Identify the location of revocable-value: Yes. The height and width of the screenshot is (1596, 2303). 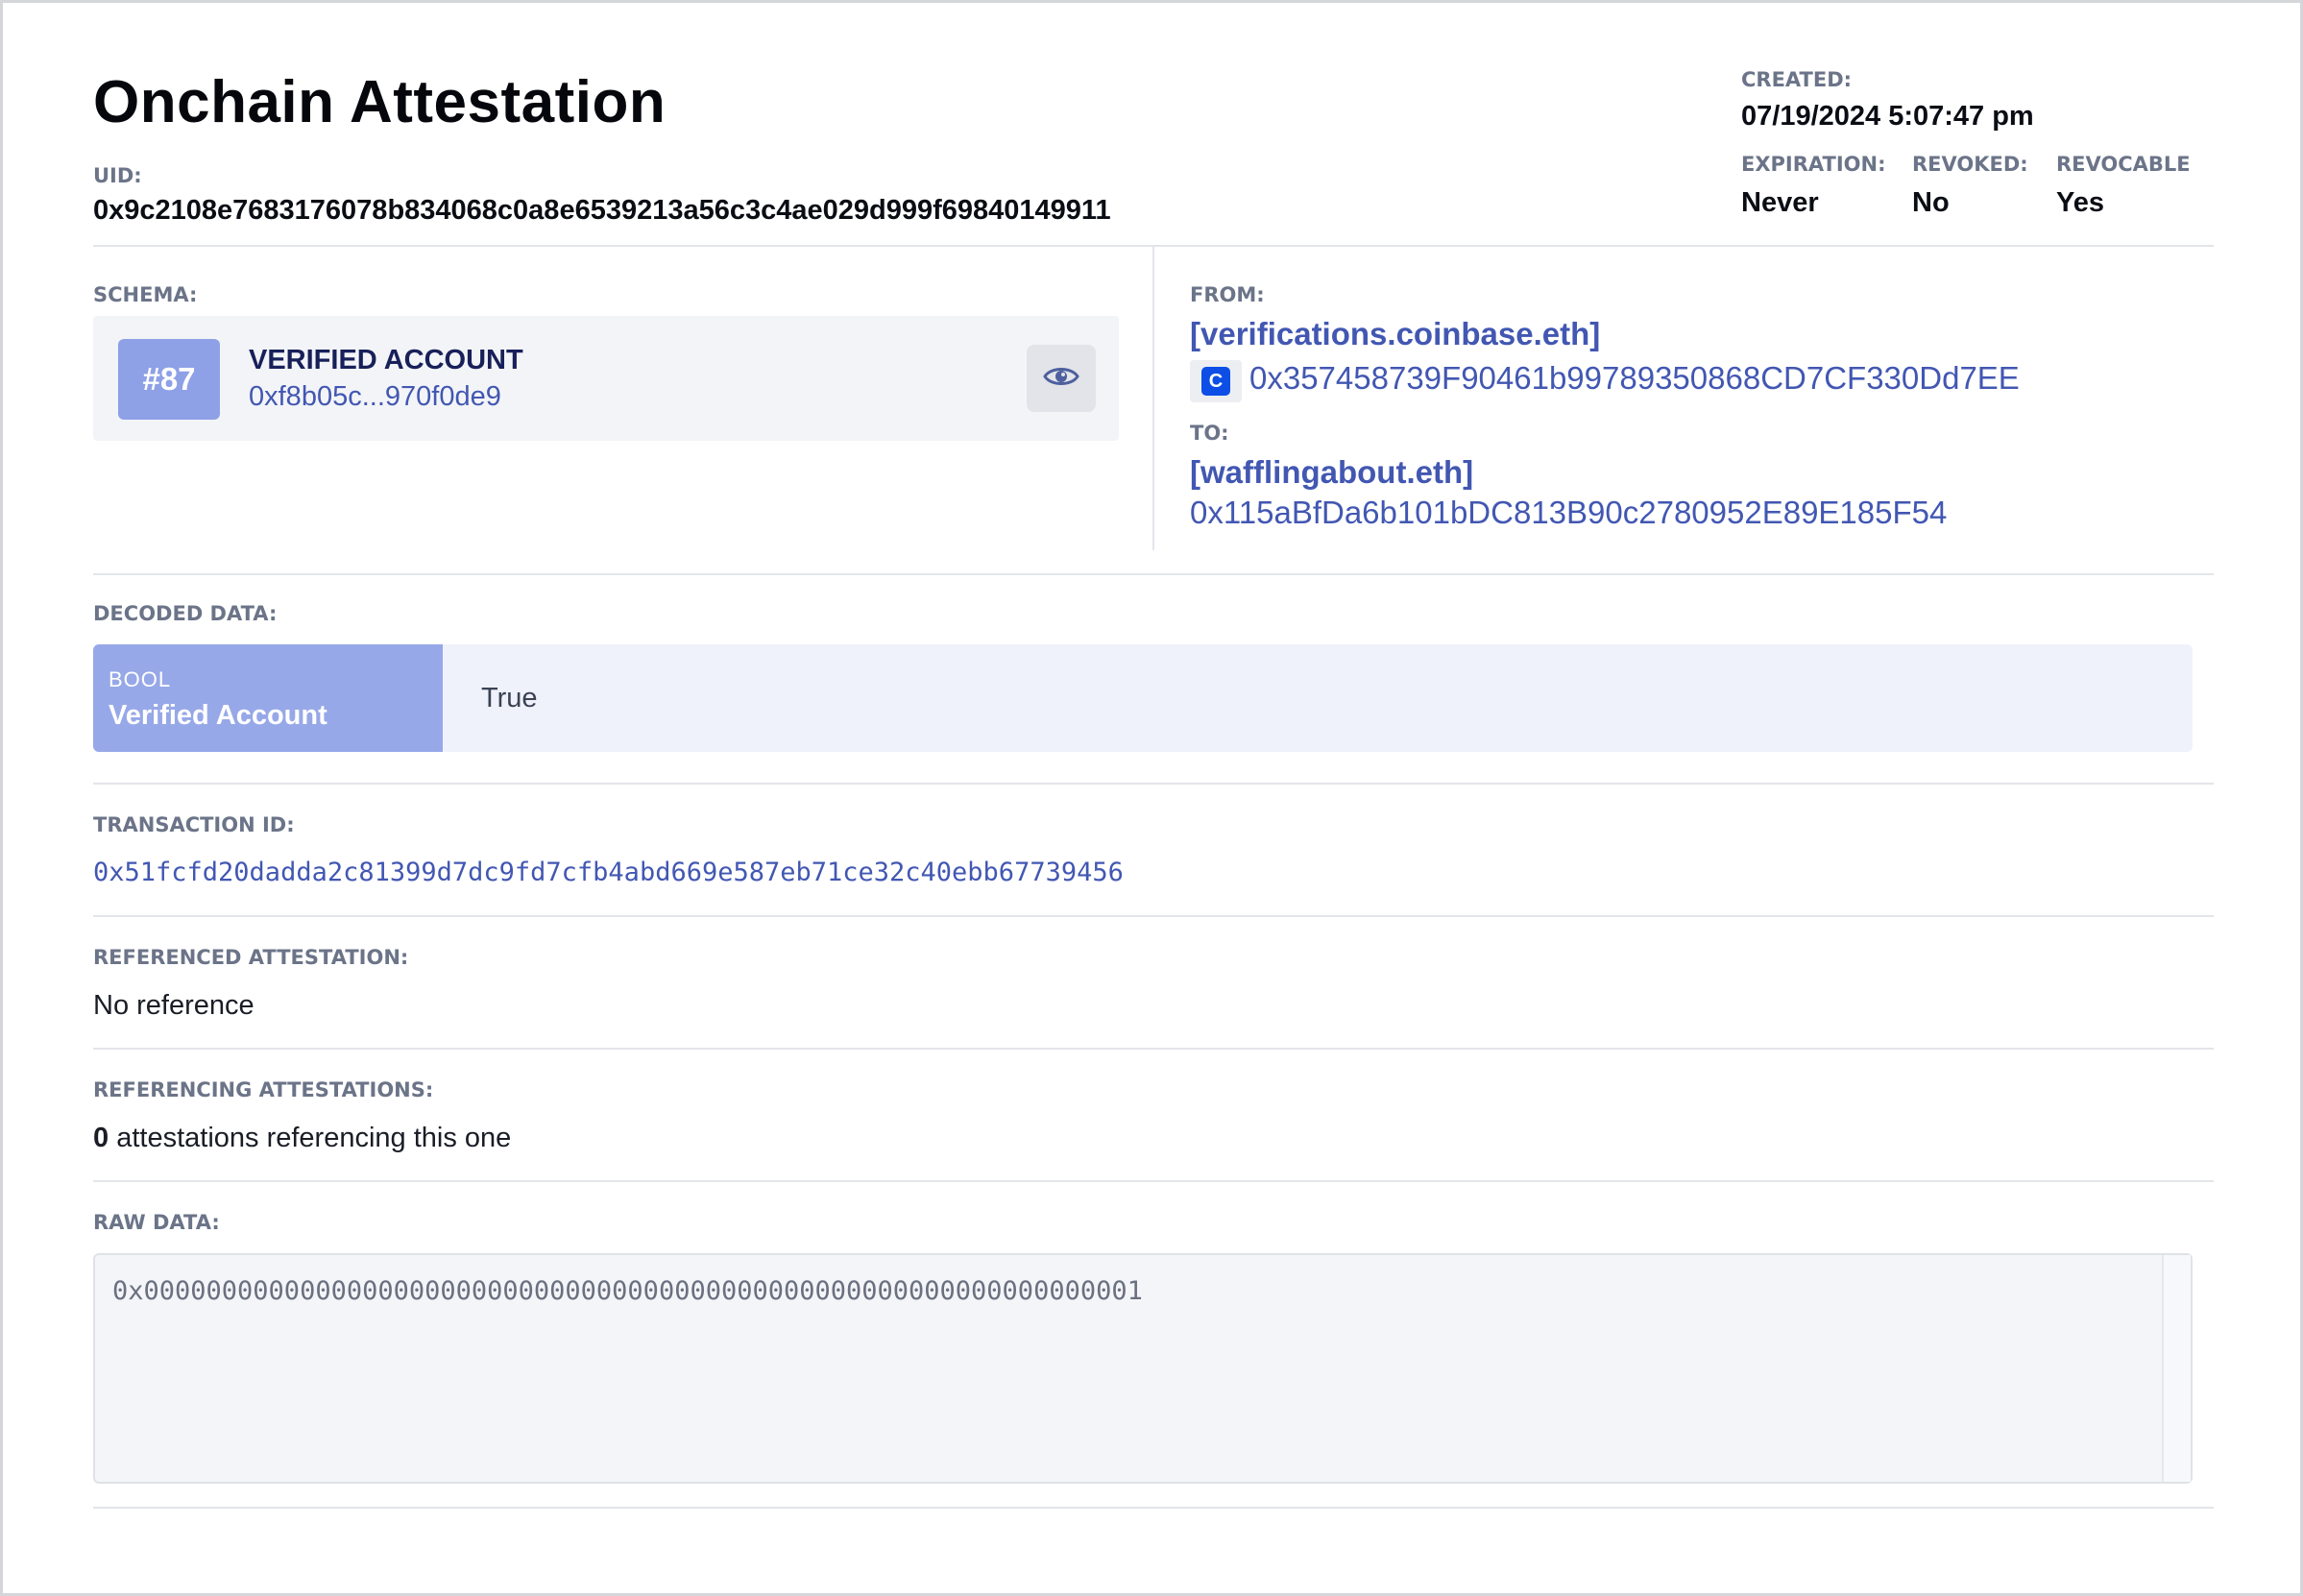
(2080, 202).